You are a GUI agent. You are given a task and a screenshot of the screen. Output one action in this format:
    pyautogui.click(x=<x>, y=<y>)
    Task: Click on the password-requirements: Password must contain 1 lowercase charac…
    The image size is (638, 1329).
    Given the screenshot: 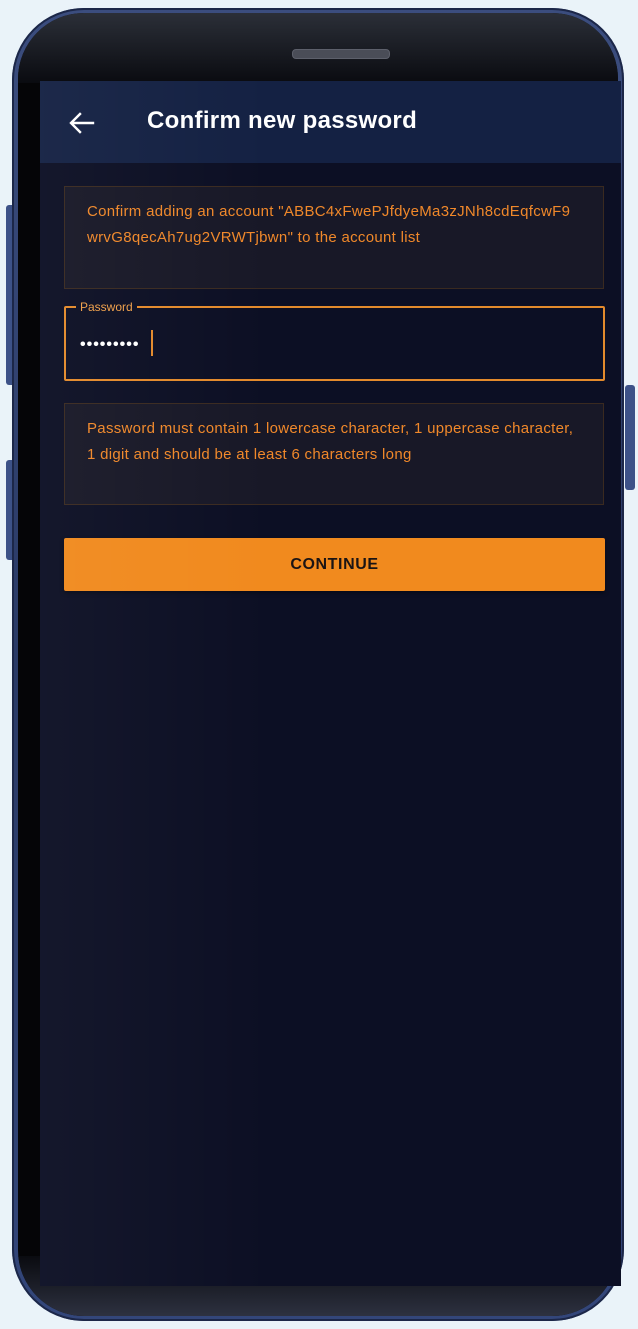 What is the action you would take?
    pyautogui.click(x=334, y=454)
    